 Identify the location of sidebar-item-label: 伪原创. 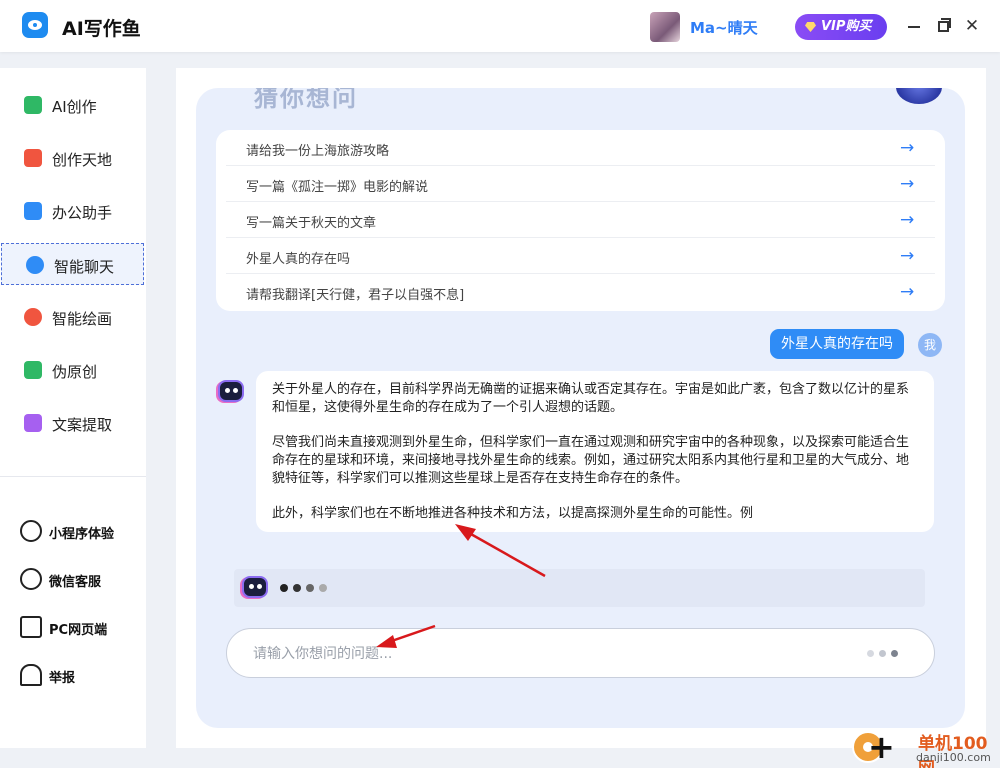
(75, 372).